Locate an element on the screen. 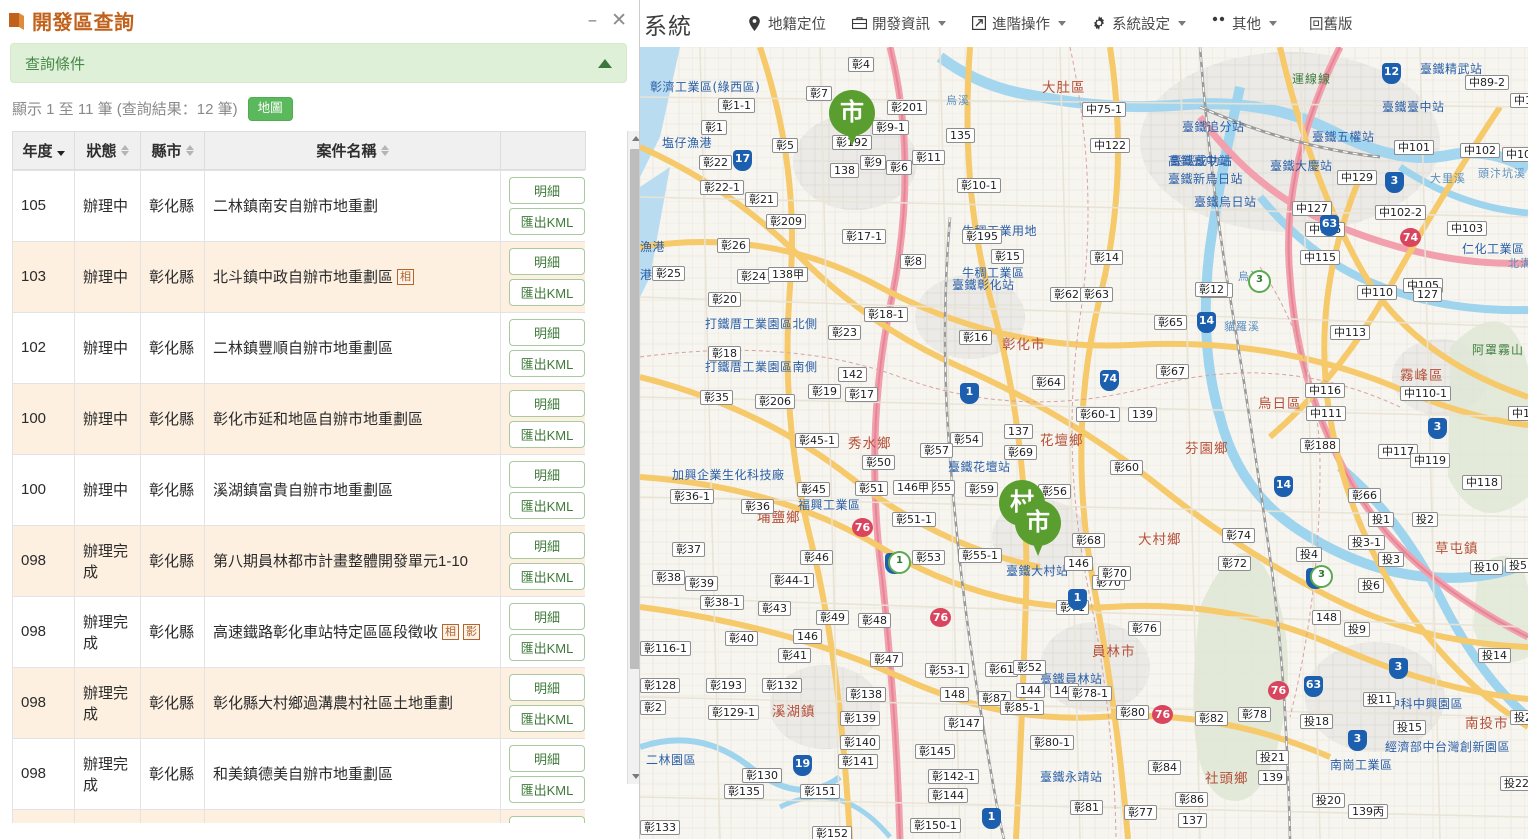 Image resolution: width=1528 pixels, height=839 pixels. table-row: 098 辦理完成 彰化縣 和美鎮德美自辦市地重劃區 明細 匯出KML is located at coordinates (298, 773).